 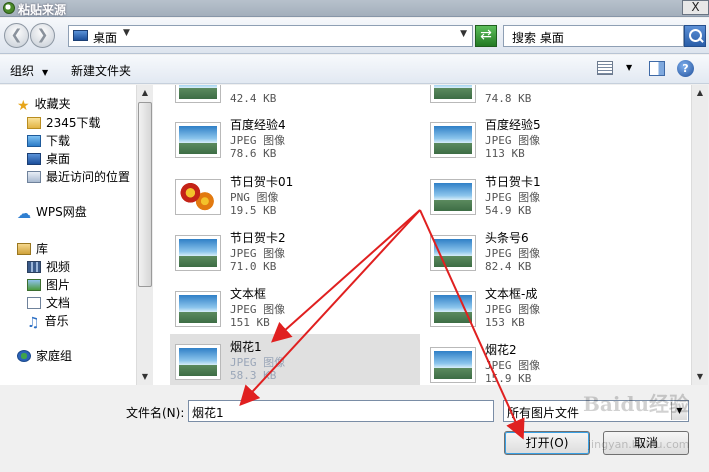 What do you see at coordinates (105, 38) in the screenshot?
I see `address-text: 桌面` at bounding box center [105, 38].